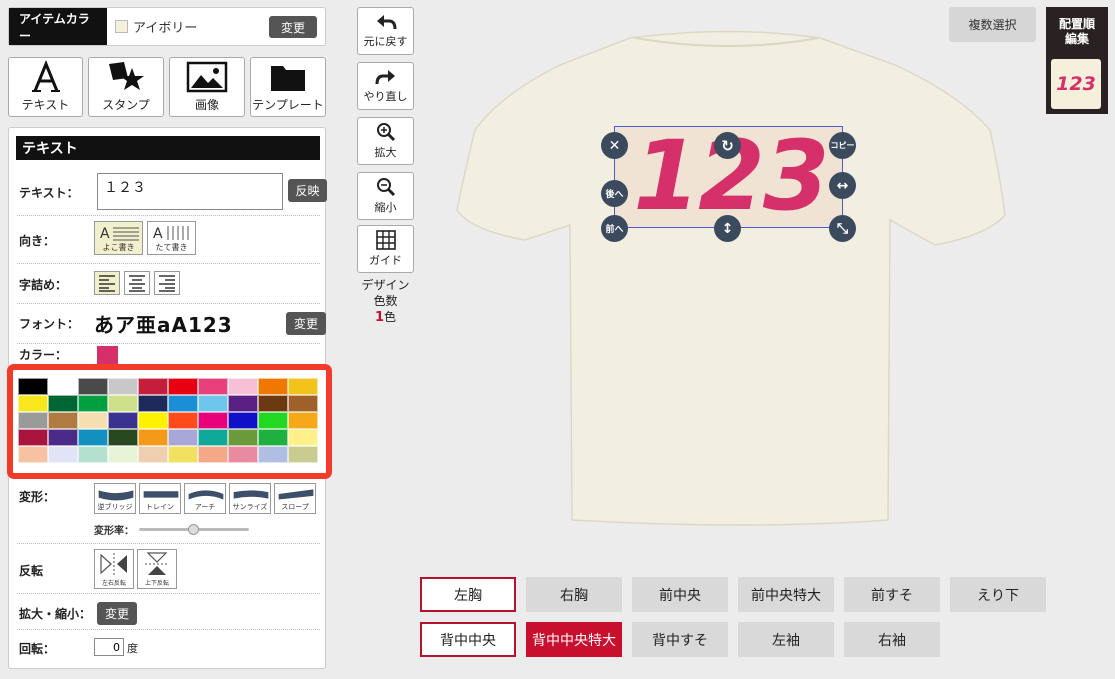 The width and height of the screenshot is (1115, 679). Describe the element at coordinates (250, 498) in the screenshot. I see `deform-option-3: サンライズ` at that location.